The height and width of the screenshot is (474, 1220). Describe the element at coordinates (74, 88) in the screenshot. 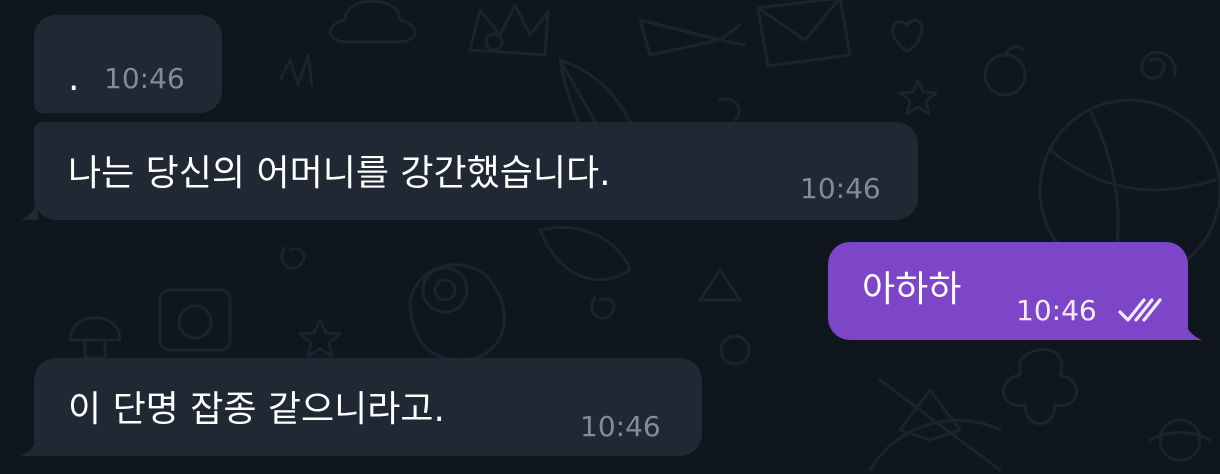

I see `message-text: ·` at that location.